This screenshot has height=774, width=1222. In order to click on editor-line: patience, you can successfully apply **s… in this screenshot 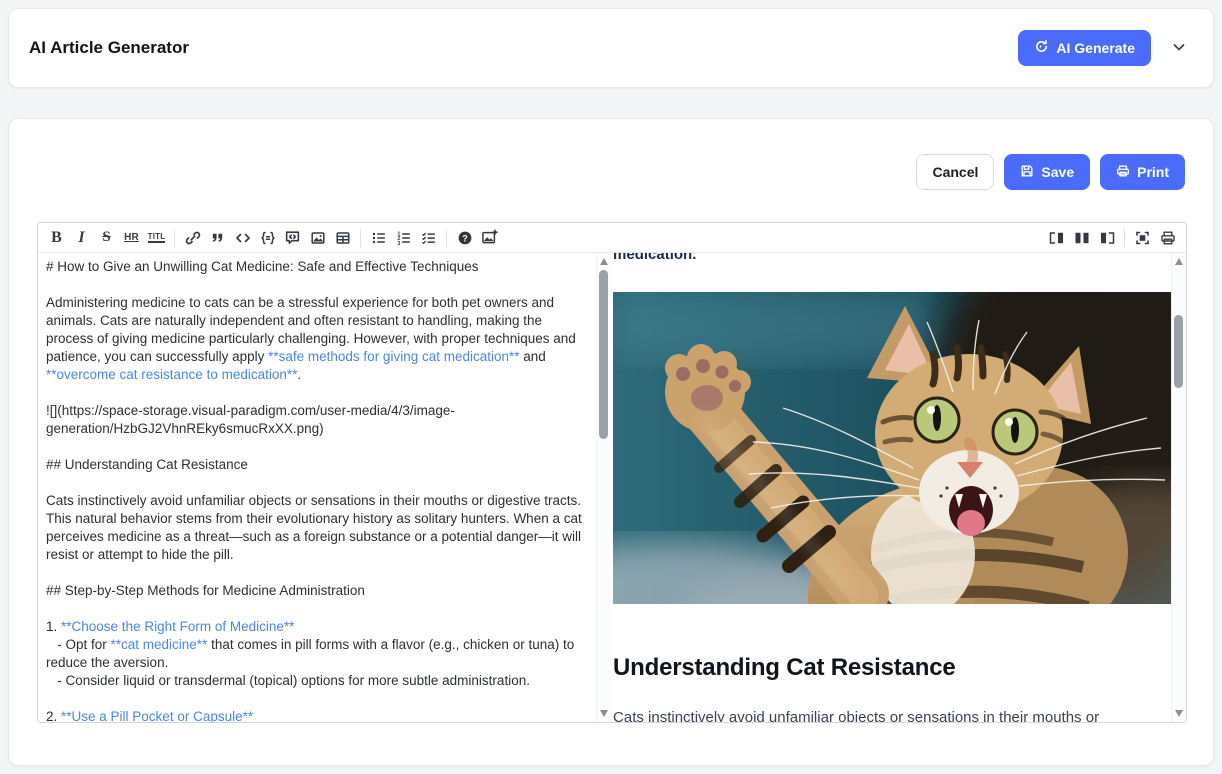, I will do `click(319, 357)`.